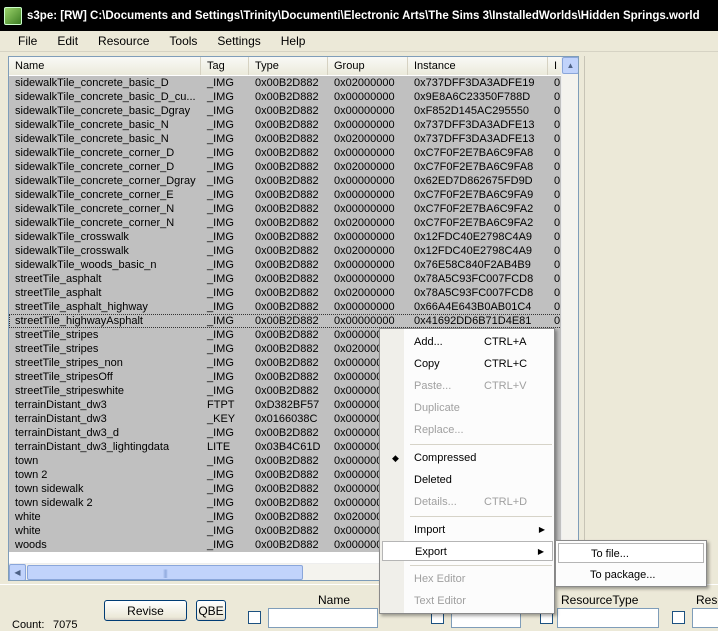  Describe the element at coordinates (323, 618) in the screenshot. I see `name-filter-field` at that location.